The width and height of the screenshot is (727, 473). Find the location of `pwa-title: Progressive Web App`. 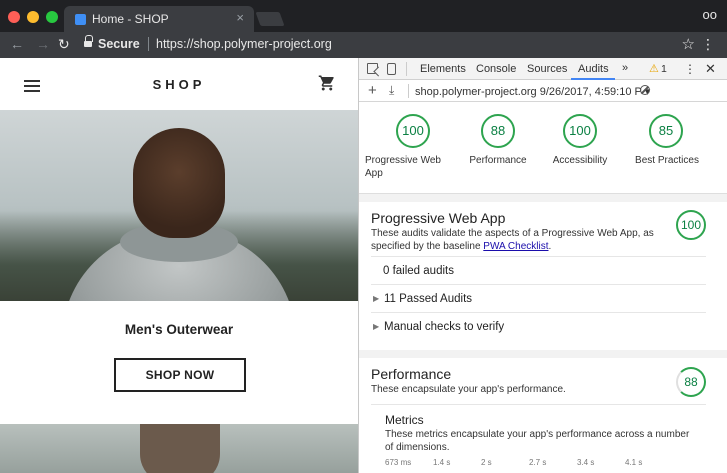

pwa-title: Progressive Web App is located at coordinates (438, 218).